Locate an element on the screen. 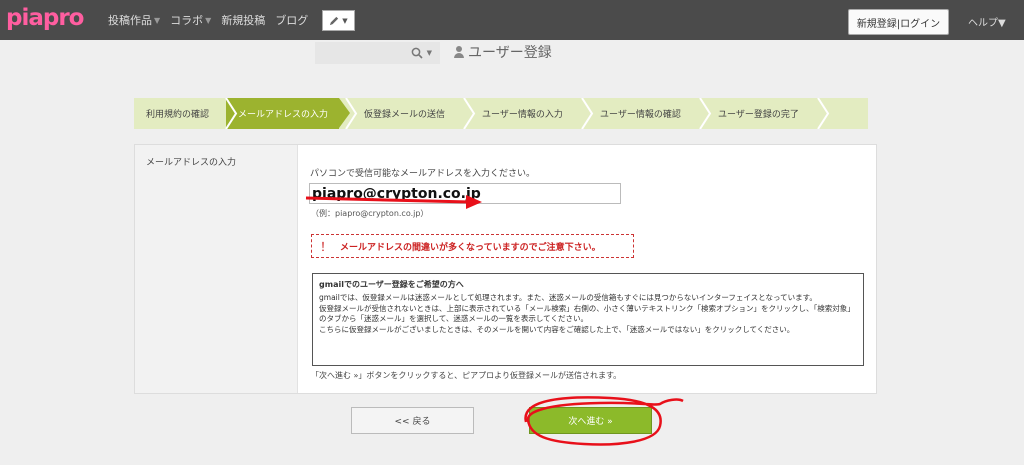 This screenshot has width=1024, height=465. register-login-button: 新規登録|ログイン is located at coordinates (898, 22).